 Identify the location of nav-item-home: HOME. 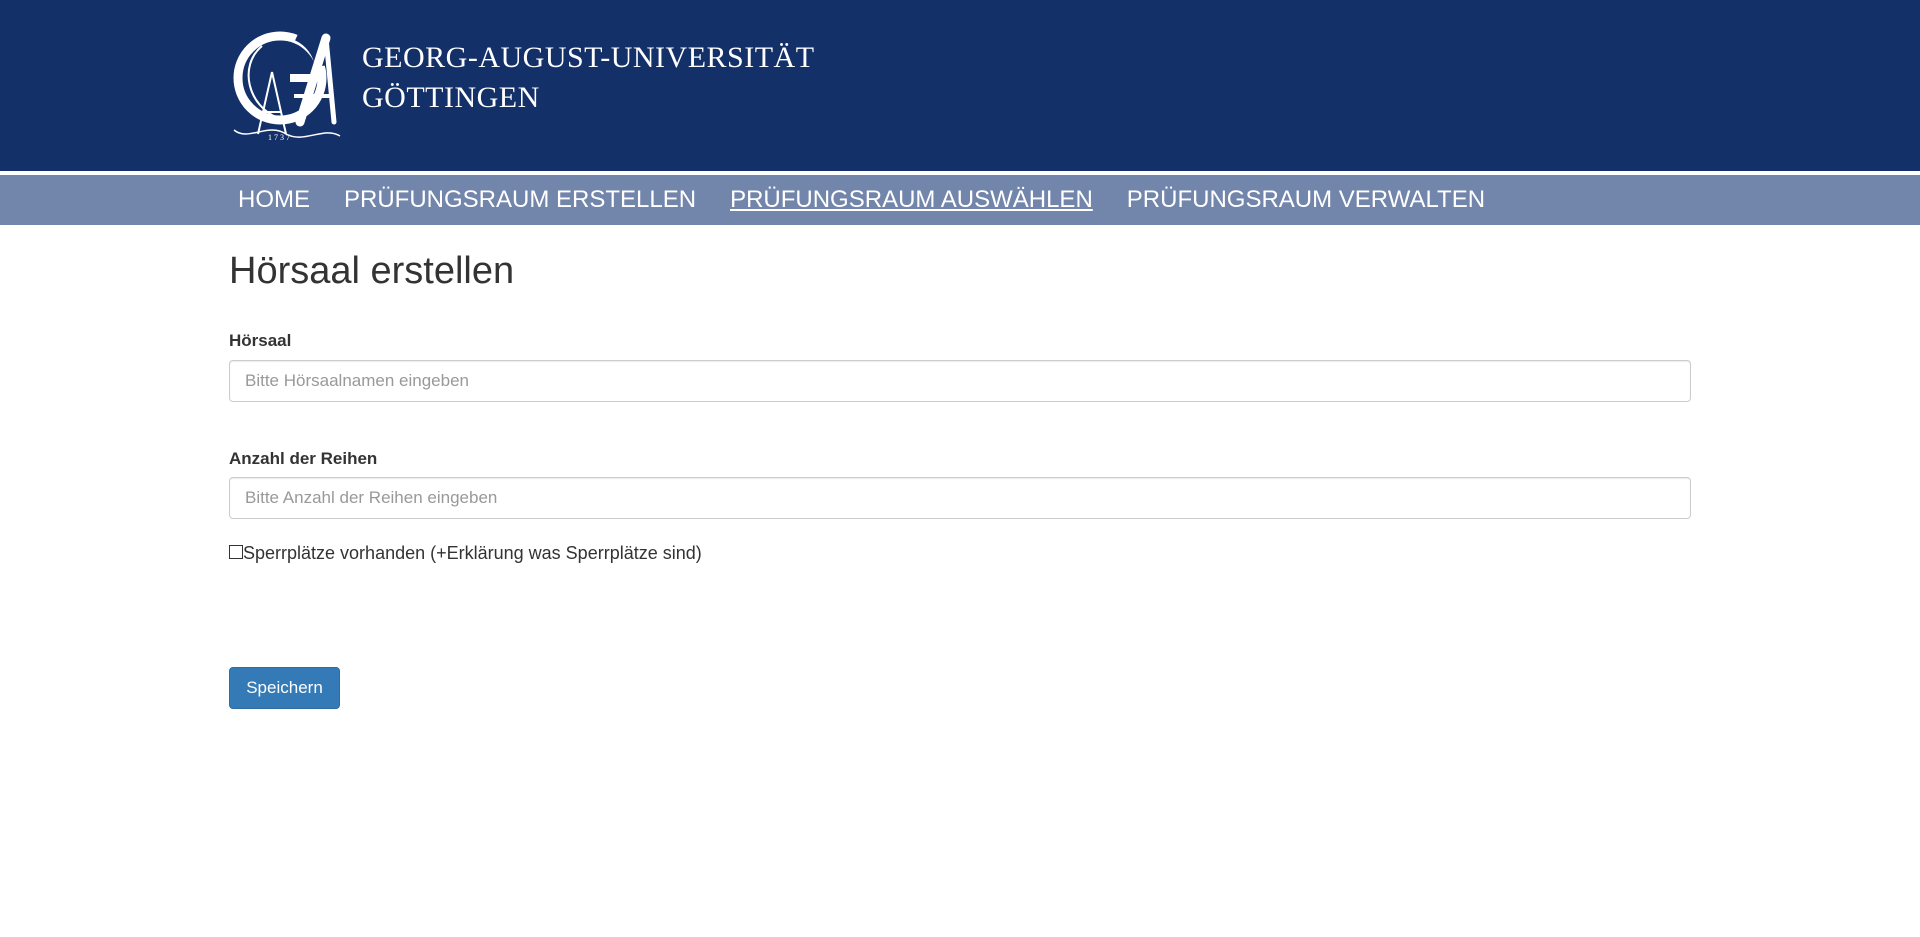
(274, 200).